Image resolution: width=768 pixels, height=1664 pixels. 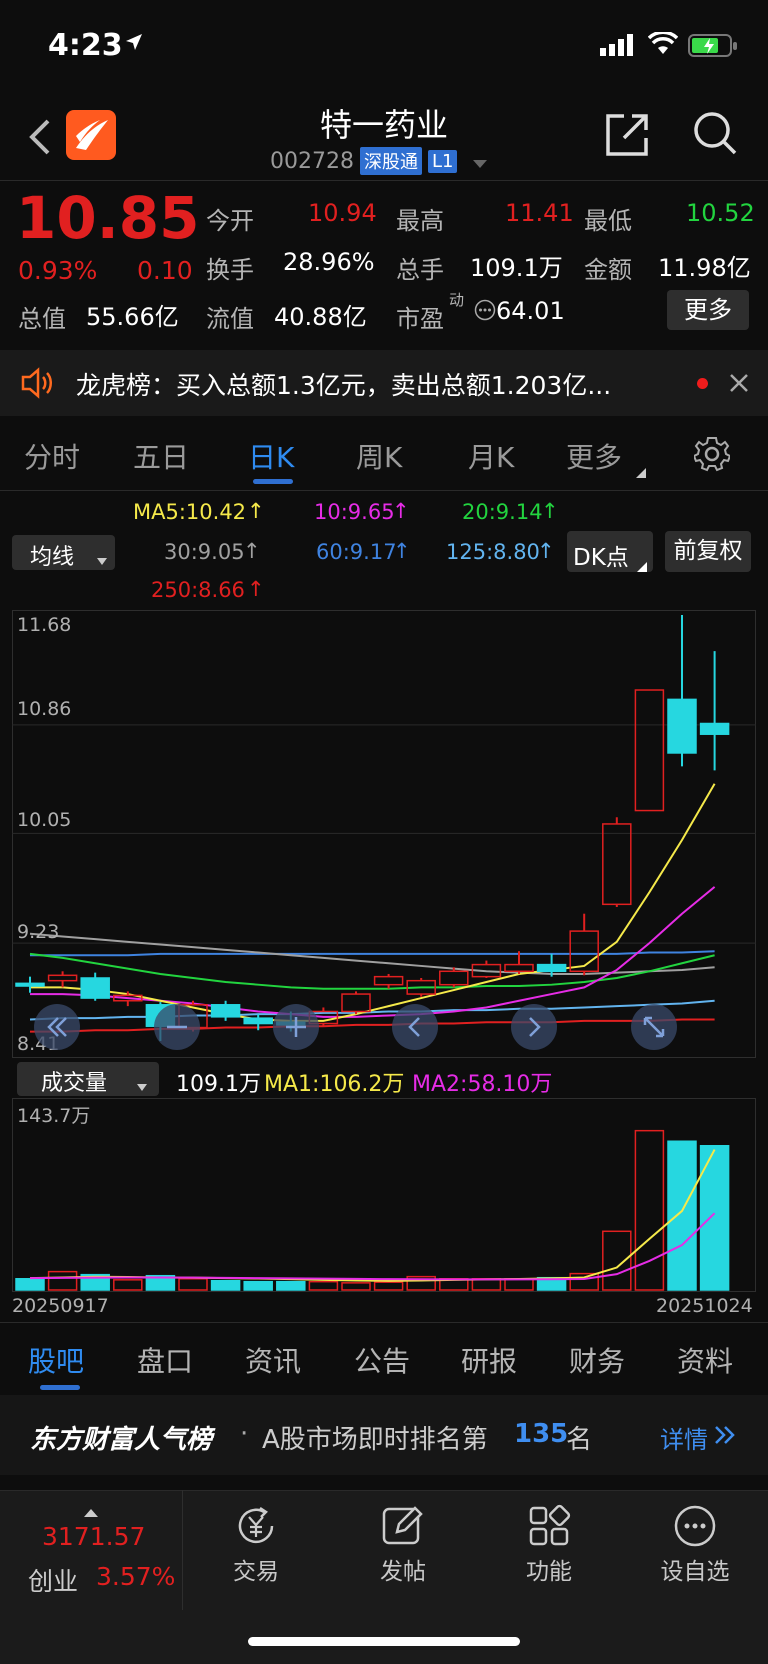 I want to click on dk-point-button: DK点, so click(x=610, y=551).